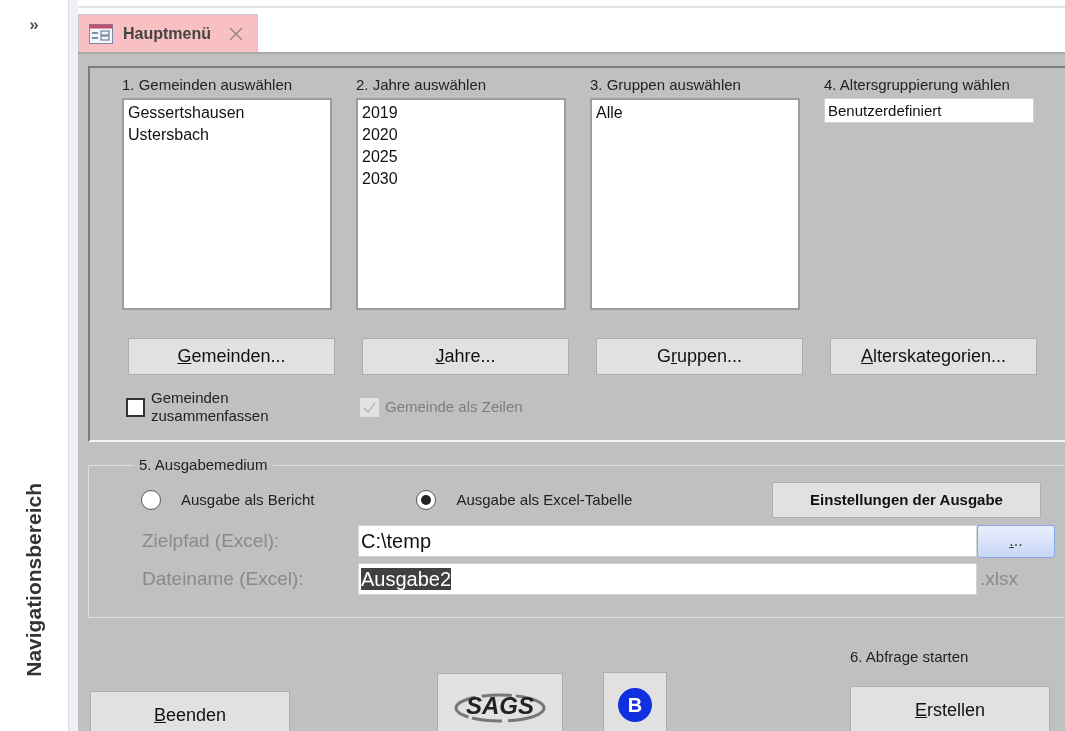  I want to click on form-tab: Hauptmenü, so click(168, 33).